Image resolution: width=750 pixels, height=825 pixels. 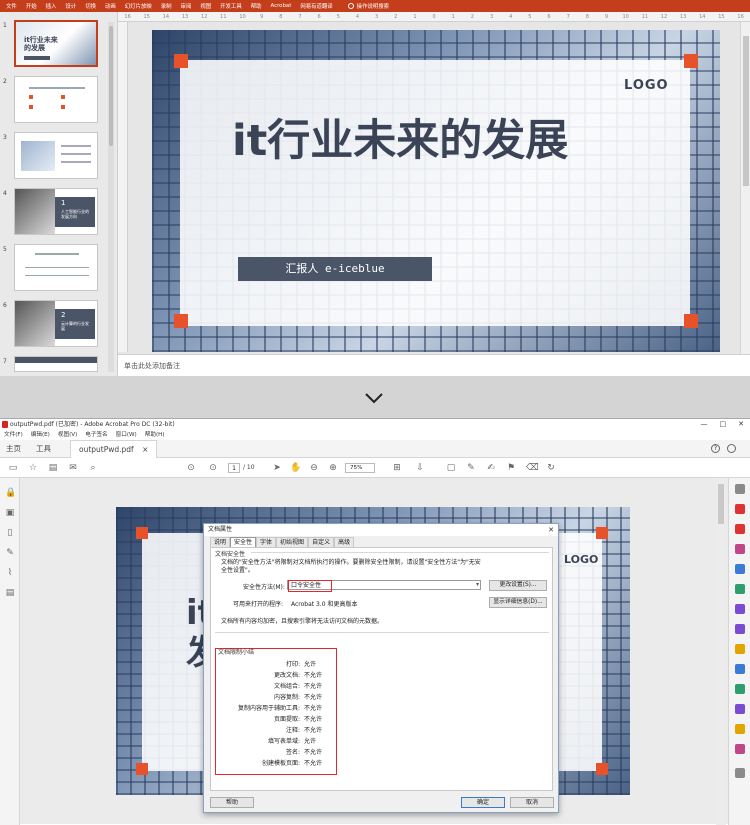 What do you see at coordinates (740, 669) in the screenshot?
I see `scan-ocr-icon` at bounding box center [740, 669].